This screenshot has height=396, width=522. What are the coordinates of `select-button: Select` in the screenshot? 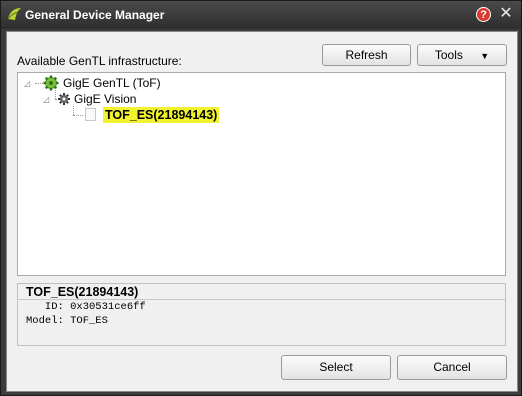 It's located at (336, 367).